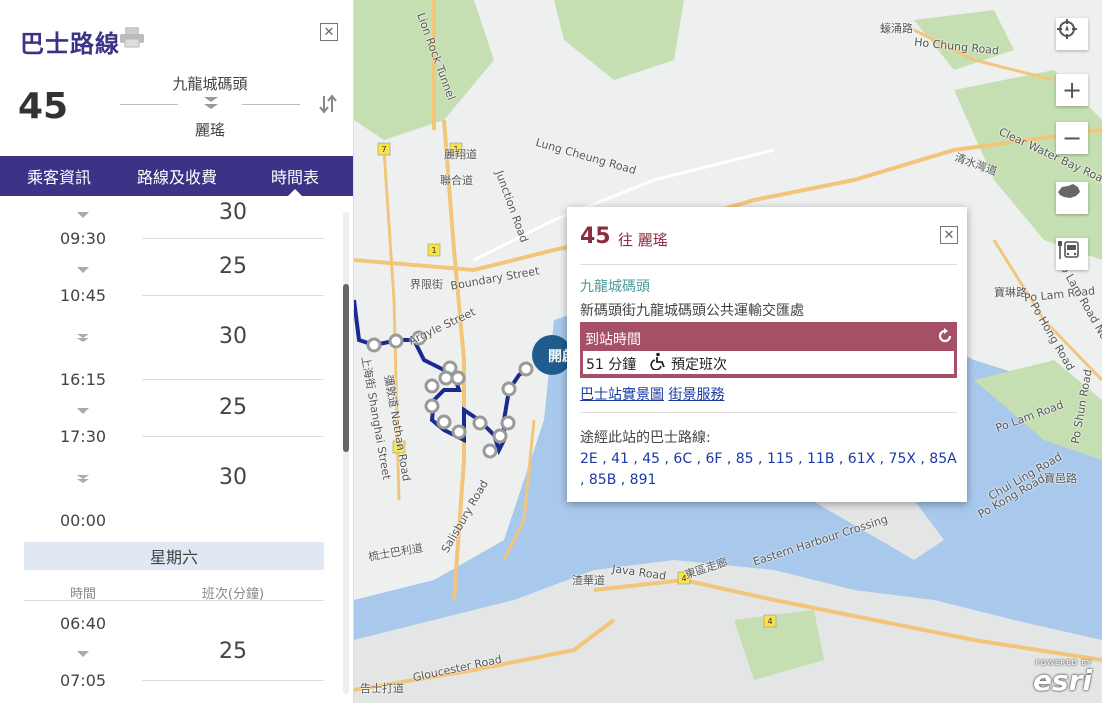 This screenshot has width=1102, height=703. I want to click on locate-button, so click(1072, 34).